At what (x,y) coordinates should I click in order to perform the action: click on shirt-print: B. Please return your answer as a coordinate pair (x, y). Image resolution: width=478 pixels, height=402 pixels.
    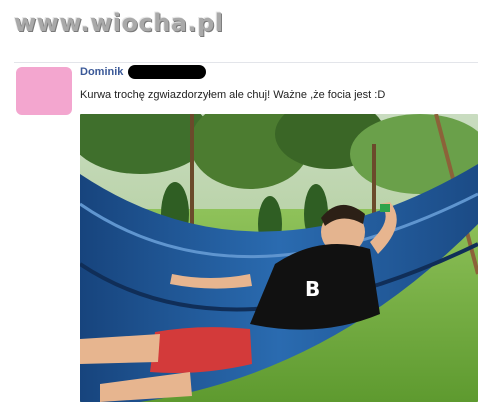
    Looking at the image, I should click on (312, 289).